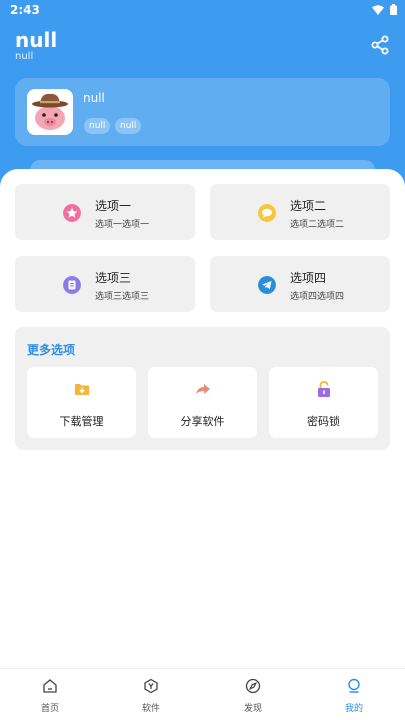 This screenshot has width=405, height=720. Describe the element at coordinates (324, 389) in the screenshot. I see `lock-icon` at that location.